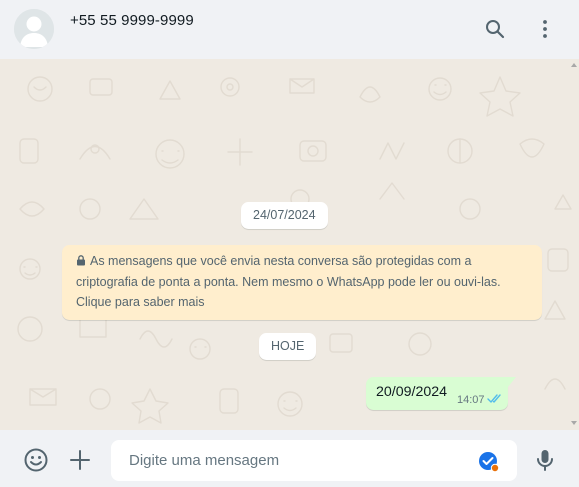 This screenshot has width=579, height=487. What do you see at coordinates (36, 460) in the screenshot?
I see `emoji-icon` at bounding box center [36, 460].